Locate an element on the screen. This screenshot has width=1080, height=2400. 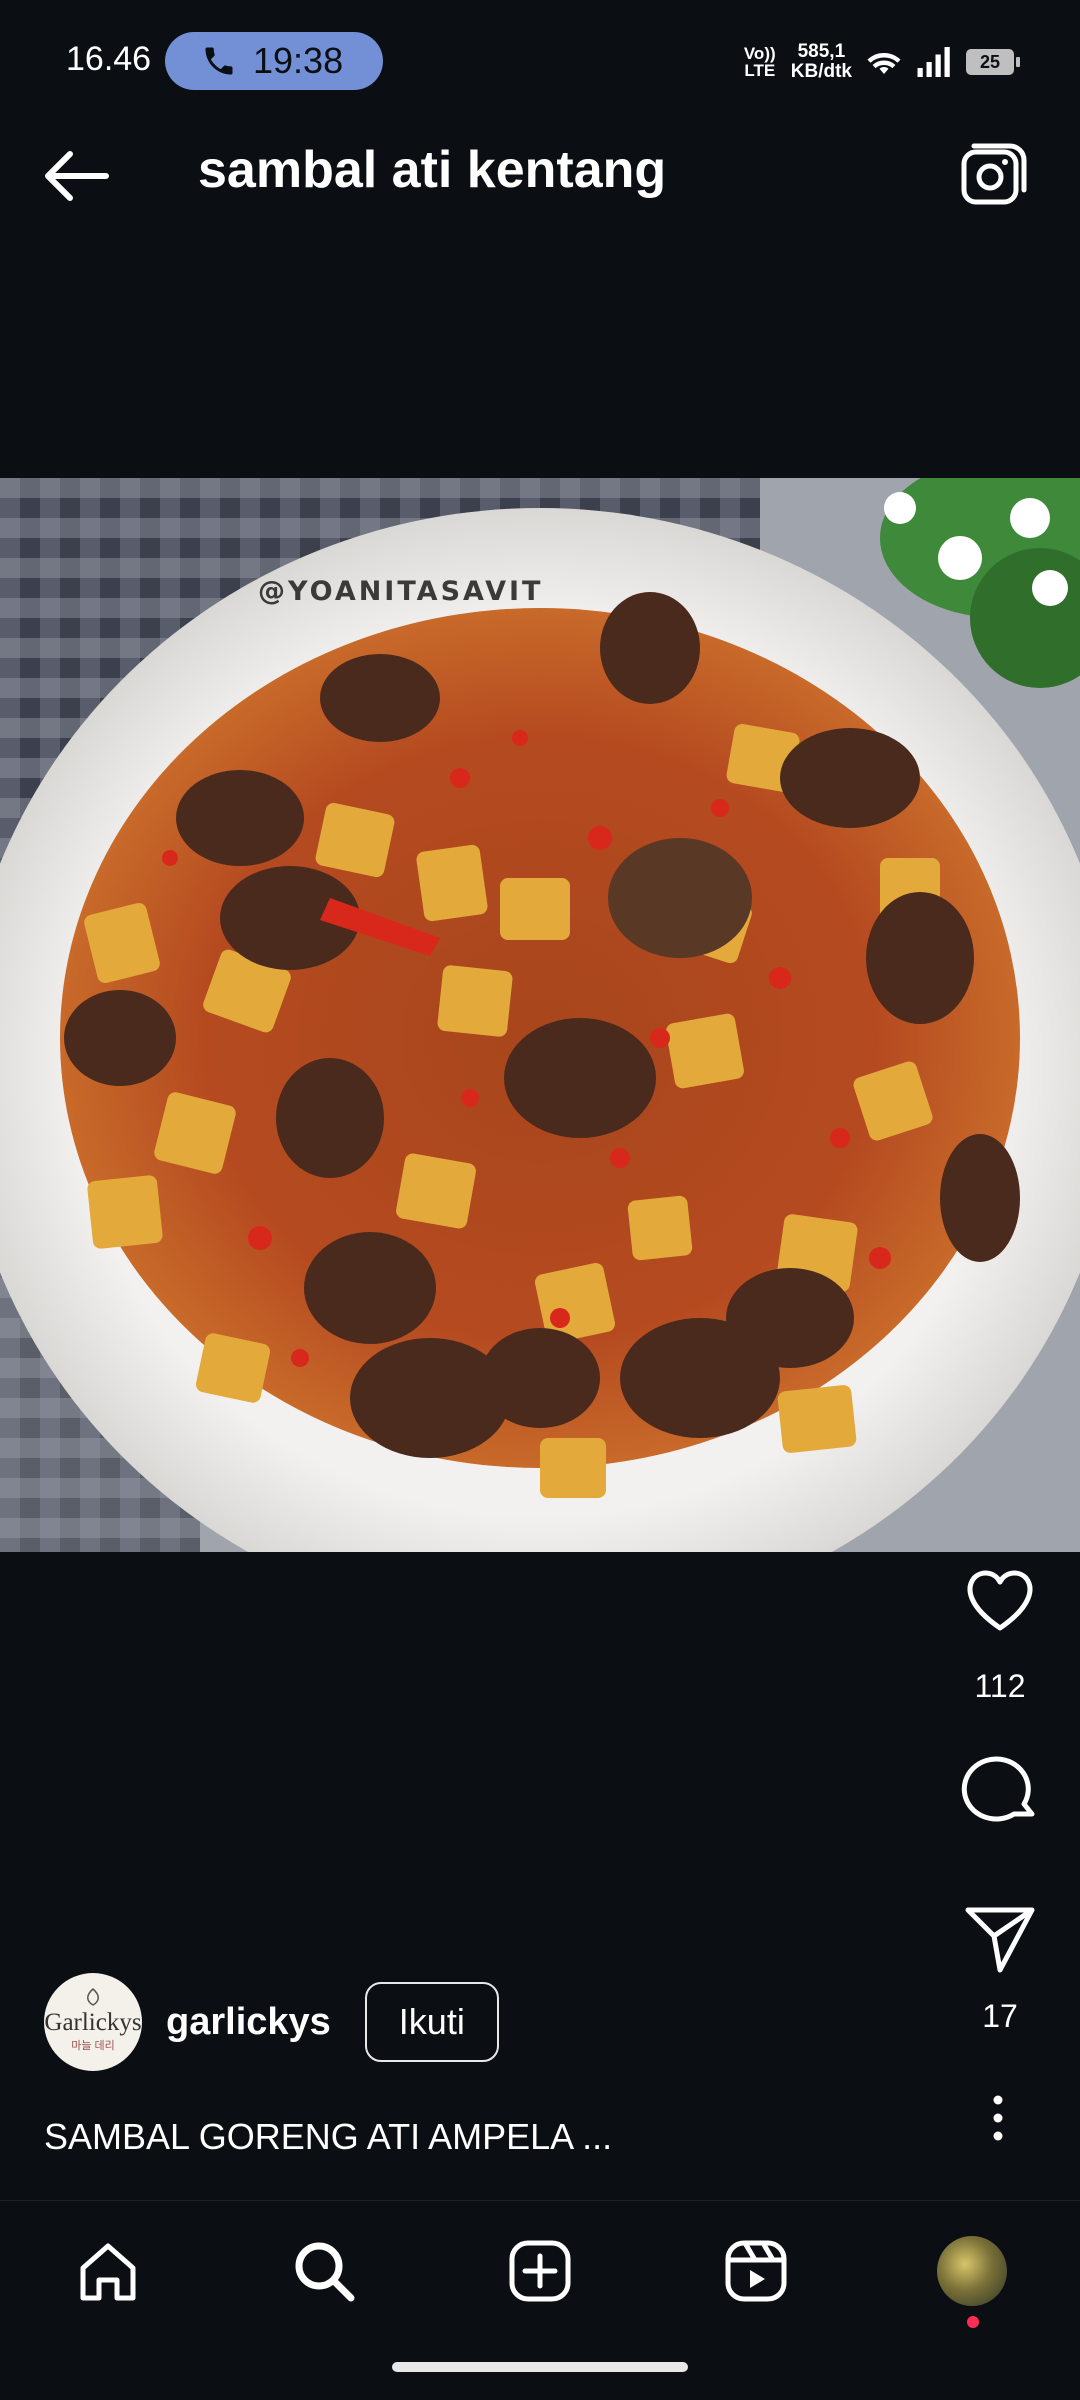
network-type-label: Vo)) LTE is located at coordinates (759, 62).